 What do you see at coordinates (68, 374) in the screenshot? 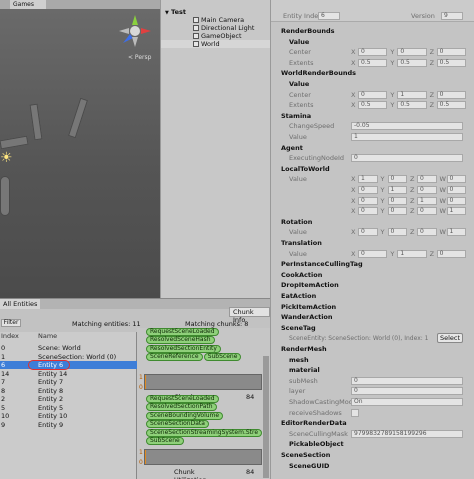
I see `entity-row: 14 Entity 14` at bounding box center [68, 374].